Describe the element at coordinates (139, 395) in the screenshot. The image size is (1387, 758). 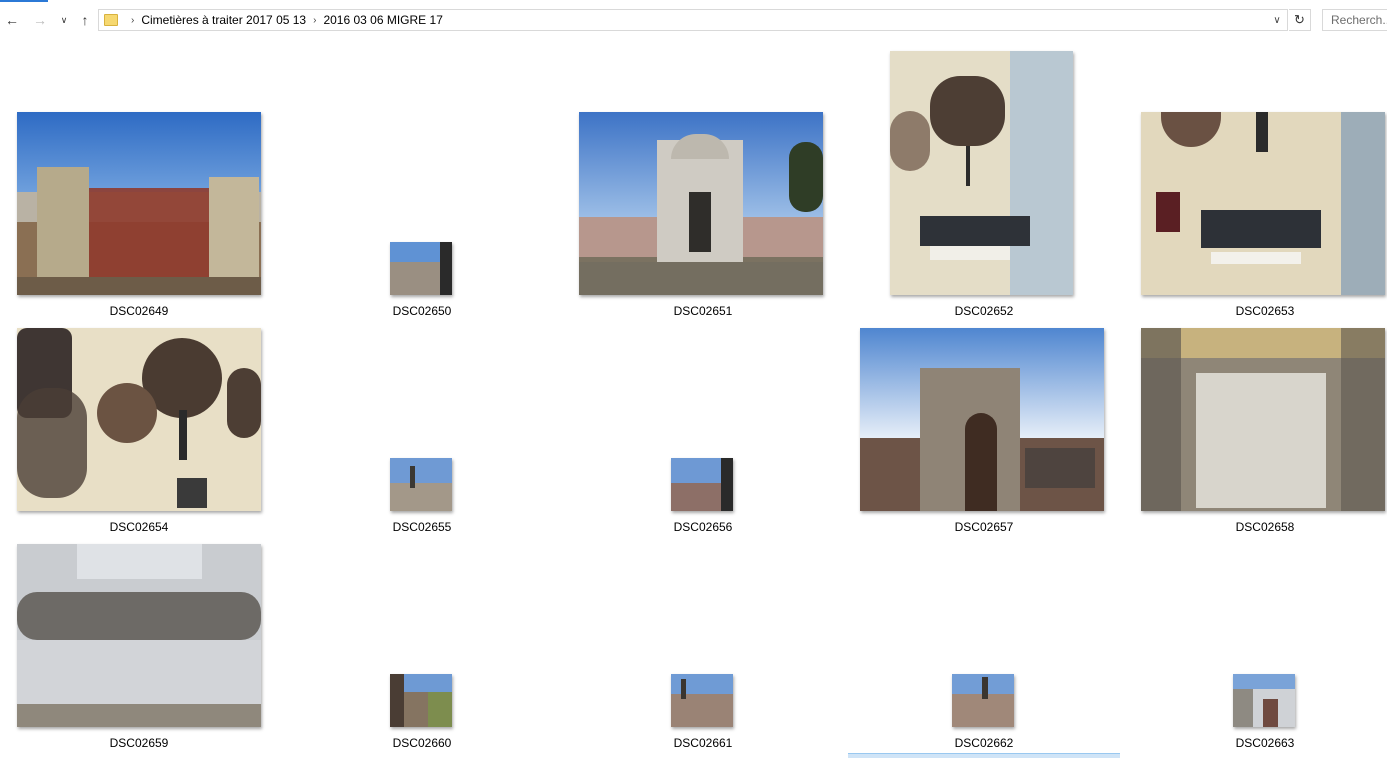
I see `file-item: DSC02654` at that location.